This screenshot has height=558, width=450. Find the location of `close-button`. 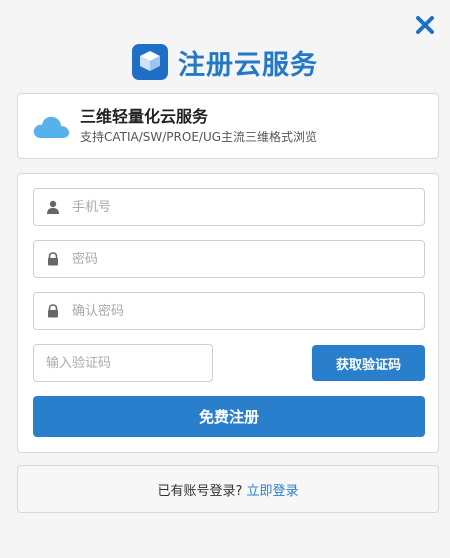

close-button is located at coordinates (425, 25).